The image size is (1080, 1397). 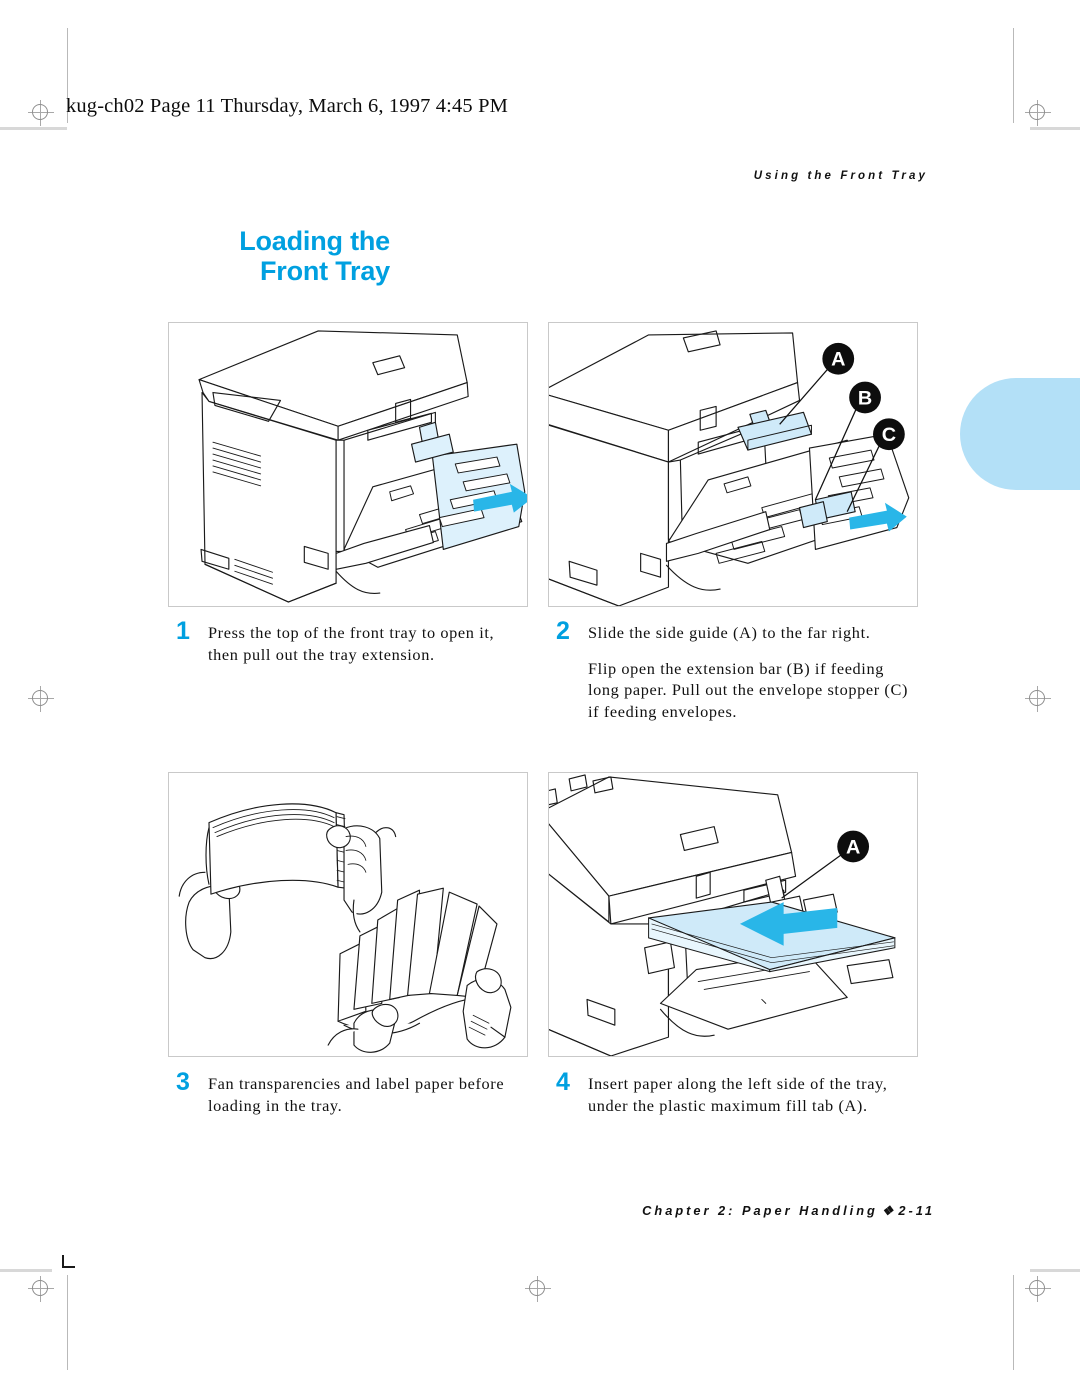 I want to click on crop-line-bottom-left, so click(x=26, y=1270).